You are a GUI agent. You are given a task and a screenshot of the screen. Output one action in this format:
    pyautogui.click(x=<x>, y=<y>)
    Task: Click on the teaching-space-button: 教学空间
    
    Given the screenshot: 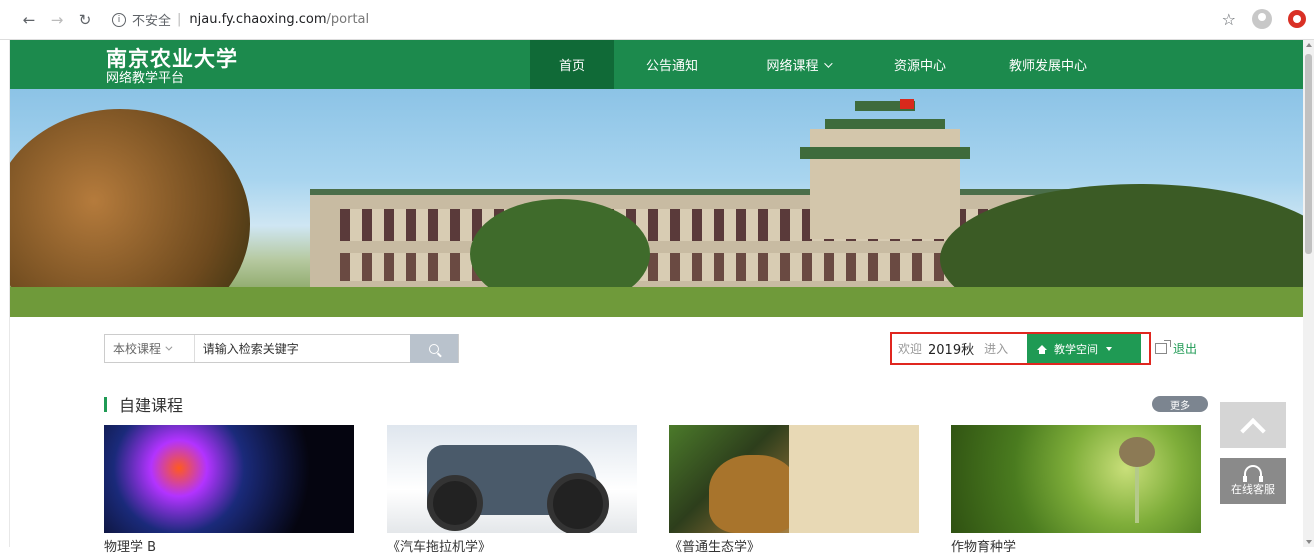 What is the action you would take?
    pyautogui.click(x=1084, y=348)
    